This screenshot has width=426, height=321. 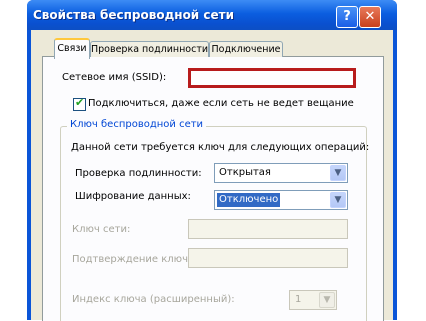 What do you see at coordinates (249, 200) in the screenshot?
I see `encryption-select-value: Отключено` at bounding box center [249, 200].